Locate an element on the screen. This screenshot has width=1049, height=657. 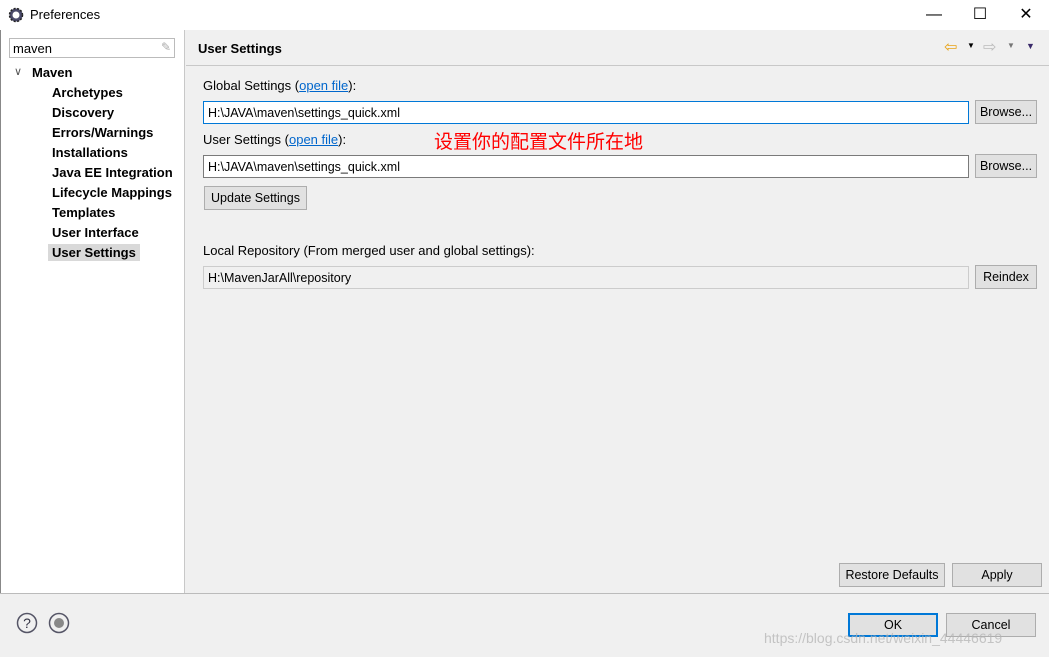
chevron-down-icon: ∨ is located at coordinates (18, 71).